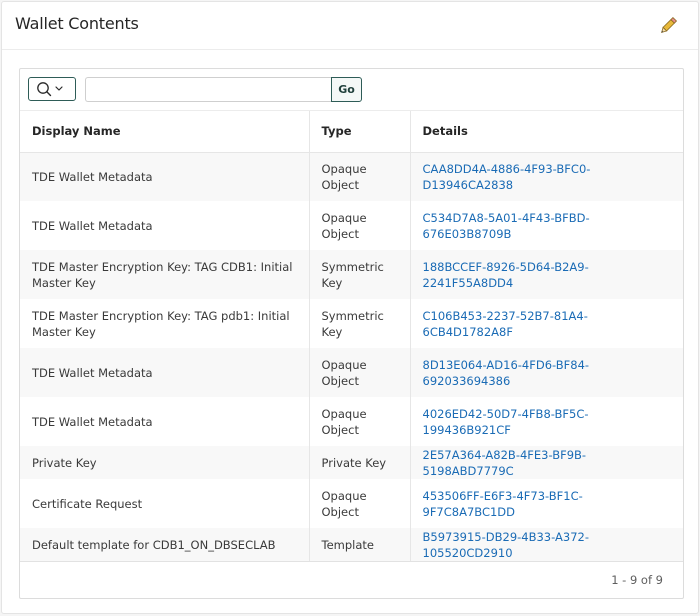 This screenshot has width=700, height=616. What do you see at coordinates (506, 422) in the screenshot?
I see `details-link: 4026ED42-50D7-4FB8-BF5C-199436B921CF` at bounding box center [506, 422].